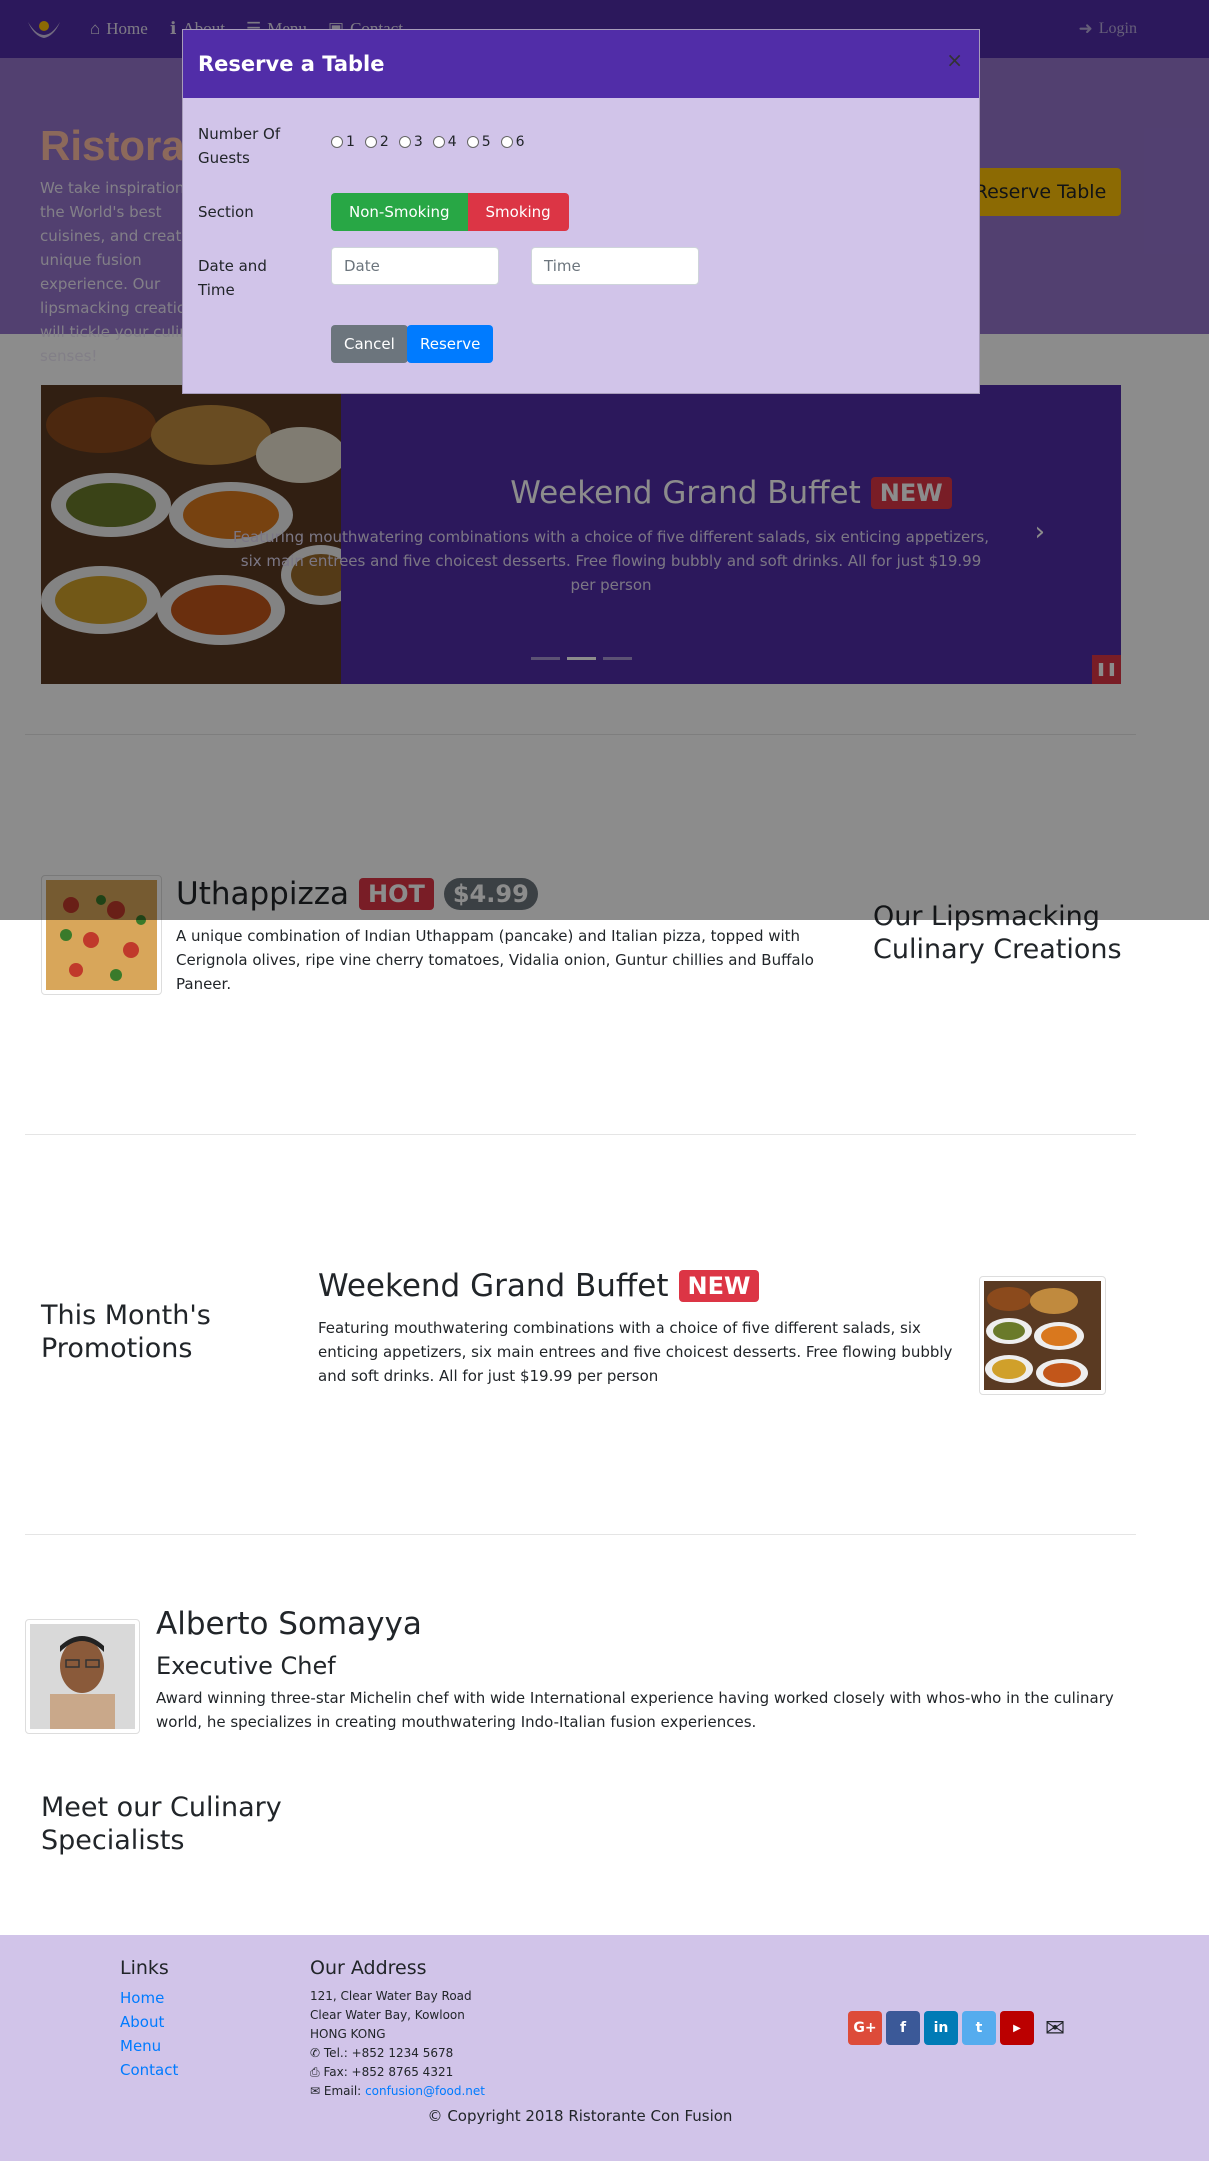 The width and height of the screenshot is (1209, 2161). I want to click on phone-line: ✆ Tel.: +852 1234 5678, so click(397, 2053).